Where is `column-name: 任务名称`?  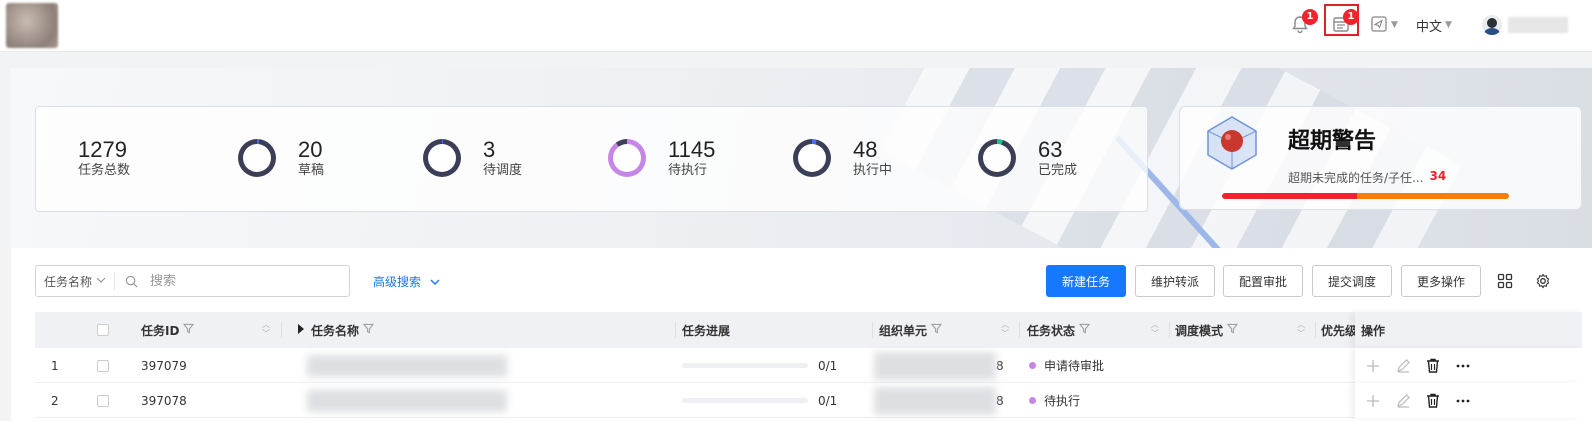
column-name: 任务名称 is located at coordinates (336, 330).